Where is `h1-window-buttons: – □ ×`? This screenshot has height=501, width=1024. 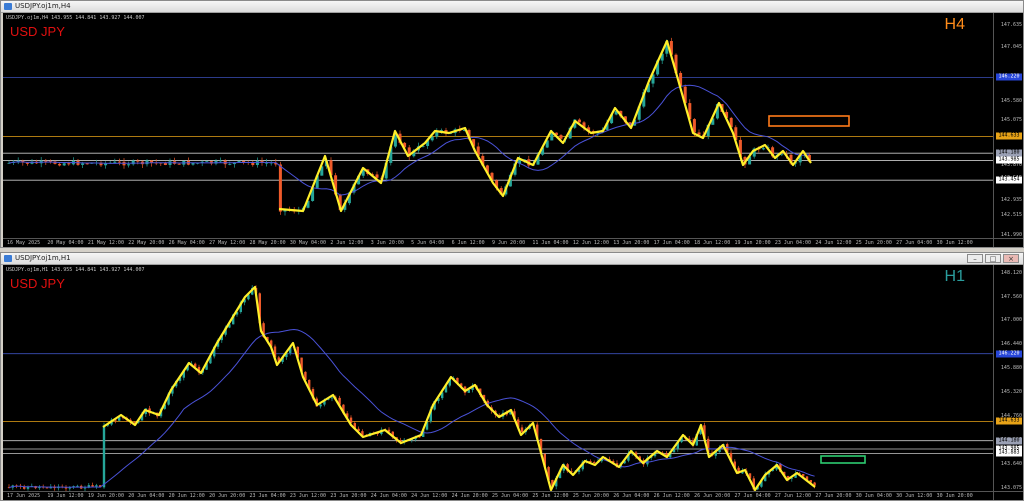 h1-window-buttons: – □ × is located at coordinates (993, 258).